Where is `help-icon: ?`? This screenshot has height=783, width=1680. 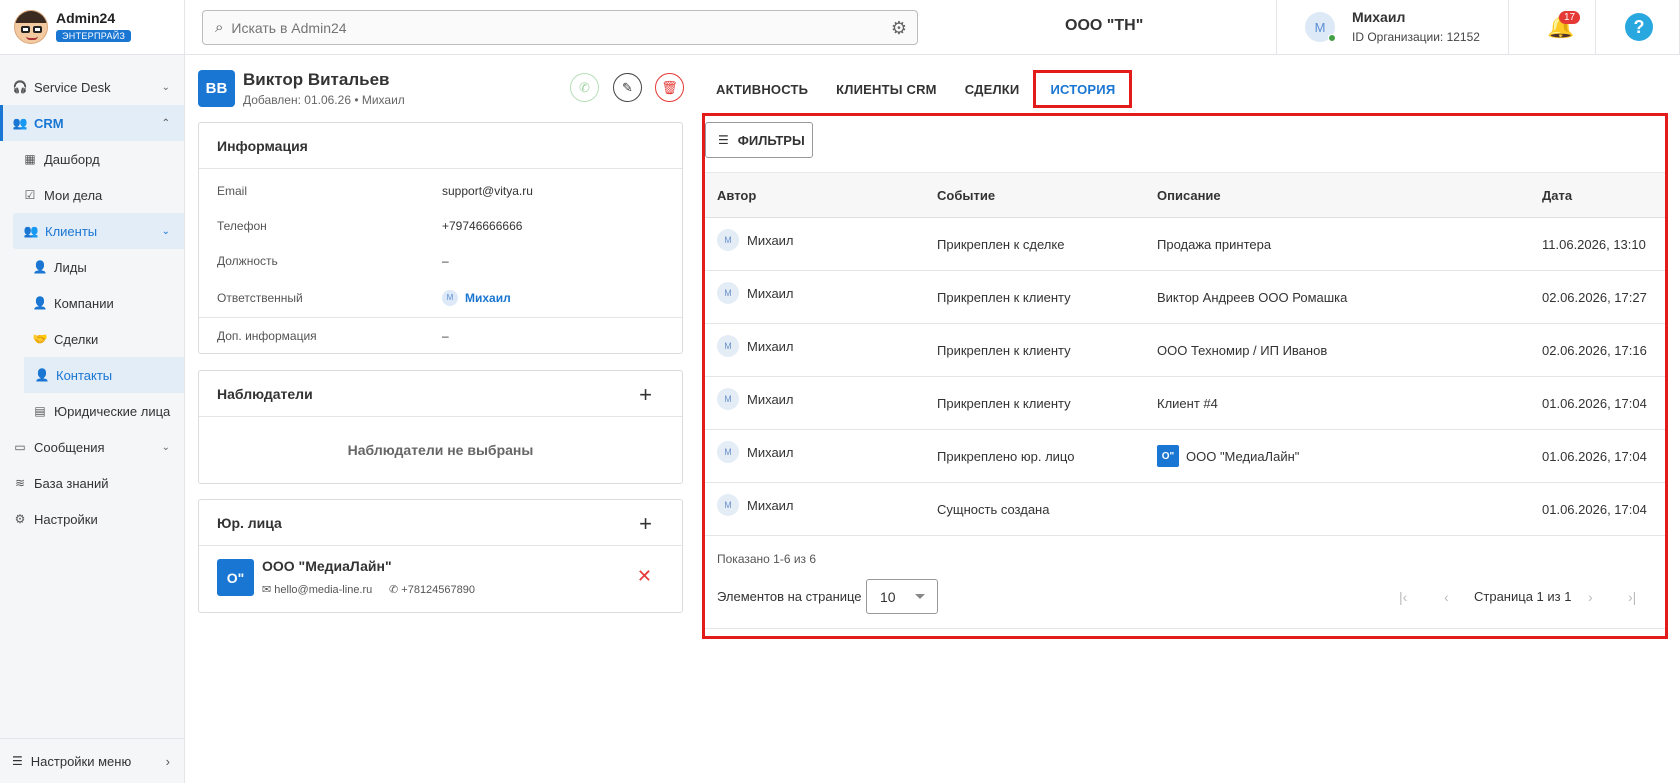
help-icon: ? is located at coordinates (1639, 27).